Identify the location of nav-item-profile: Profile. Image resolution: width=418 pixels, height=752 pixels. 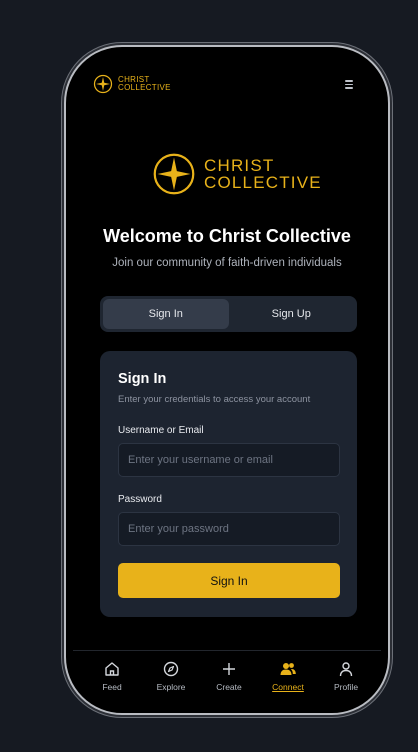
(346, 676).